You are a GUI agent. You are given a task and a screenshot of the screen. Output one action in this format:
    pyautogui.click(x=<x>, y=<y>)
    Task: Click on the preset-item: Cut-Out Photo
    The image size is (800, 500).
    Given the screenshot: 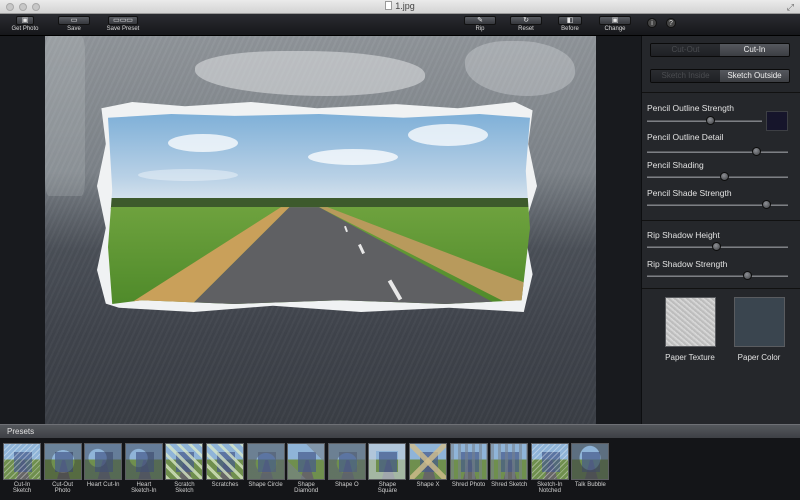 What is the action you would take?
    pyautogui.click(x=62, y=468)
    